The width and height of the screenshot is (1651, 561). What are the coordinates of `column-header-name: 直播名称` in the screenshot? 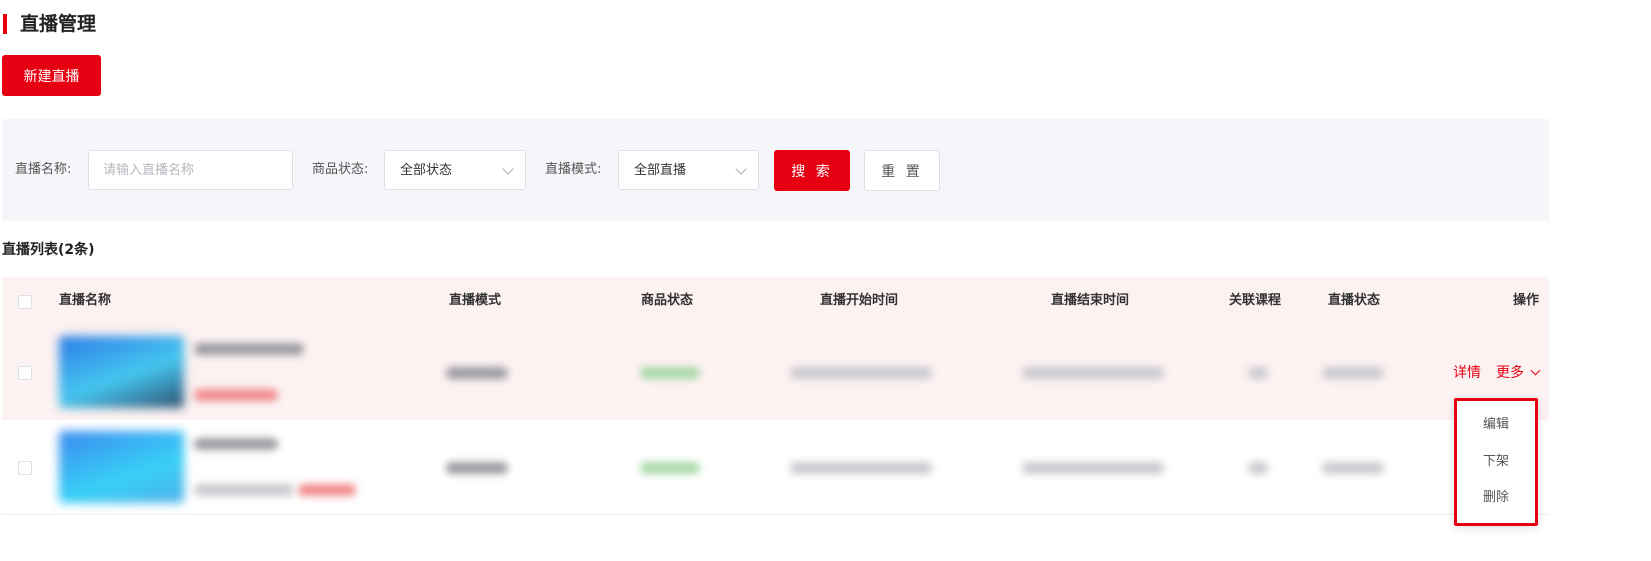 It's located at (85, 300).